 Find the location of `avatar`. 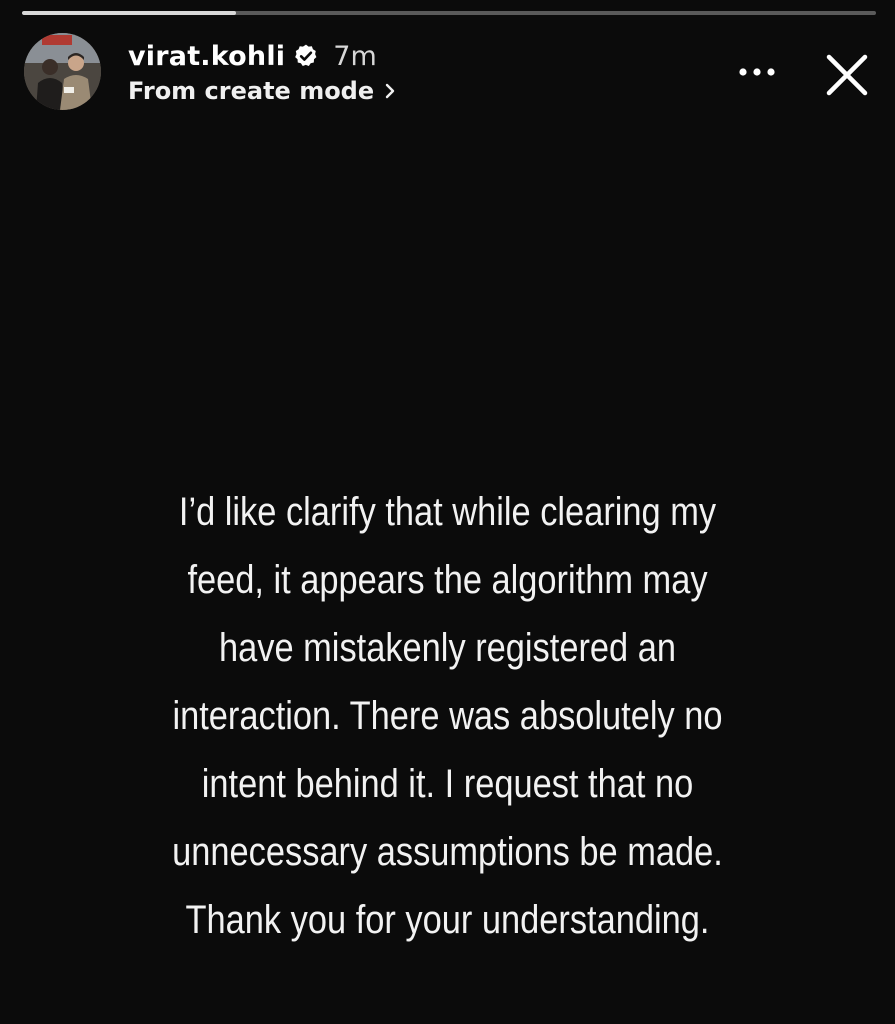

avatar is located at coordinates (62, 71).